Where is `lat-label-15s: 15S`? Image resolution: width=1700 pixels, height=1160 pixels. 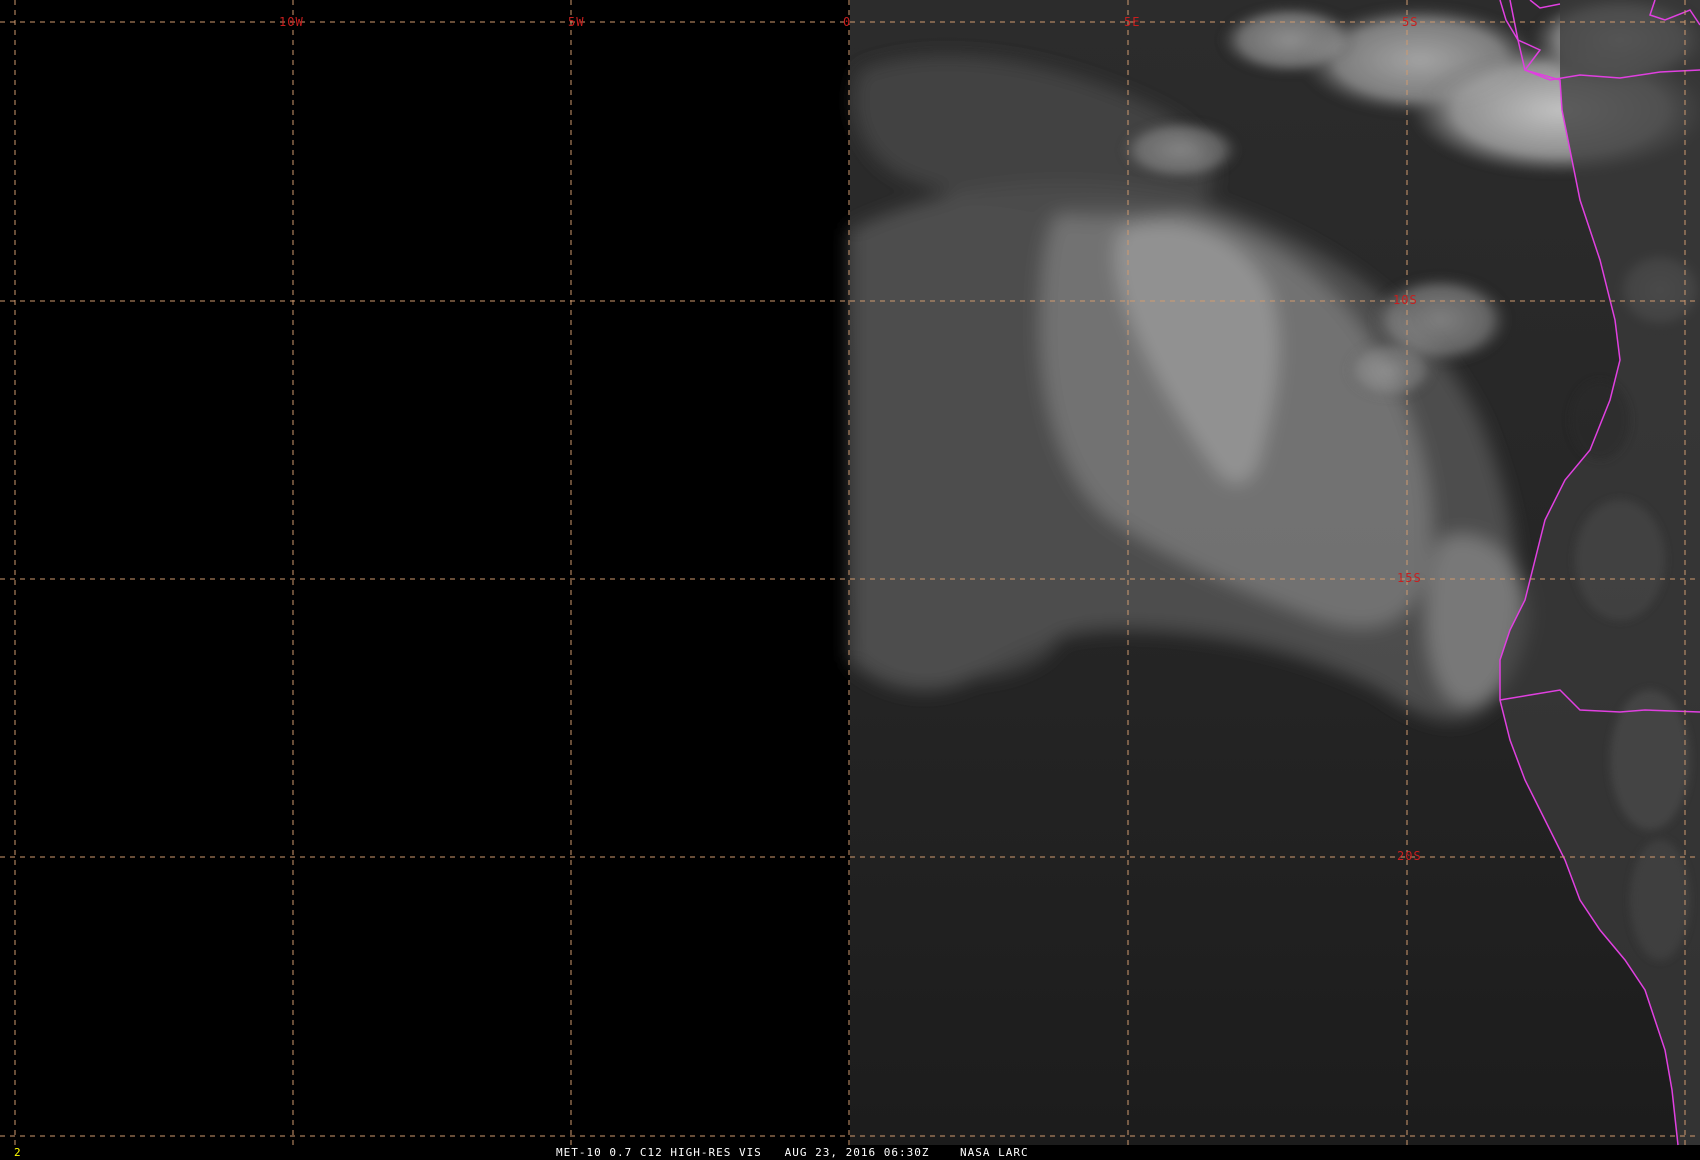 lat-label-15s: 15S is located at coordinates (1409, 578).